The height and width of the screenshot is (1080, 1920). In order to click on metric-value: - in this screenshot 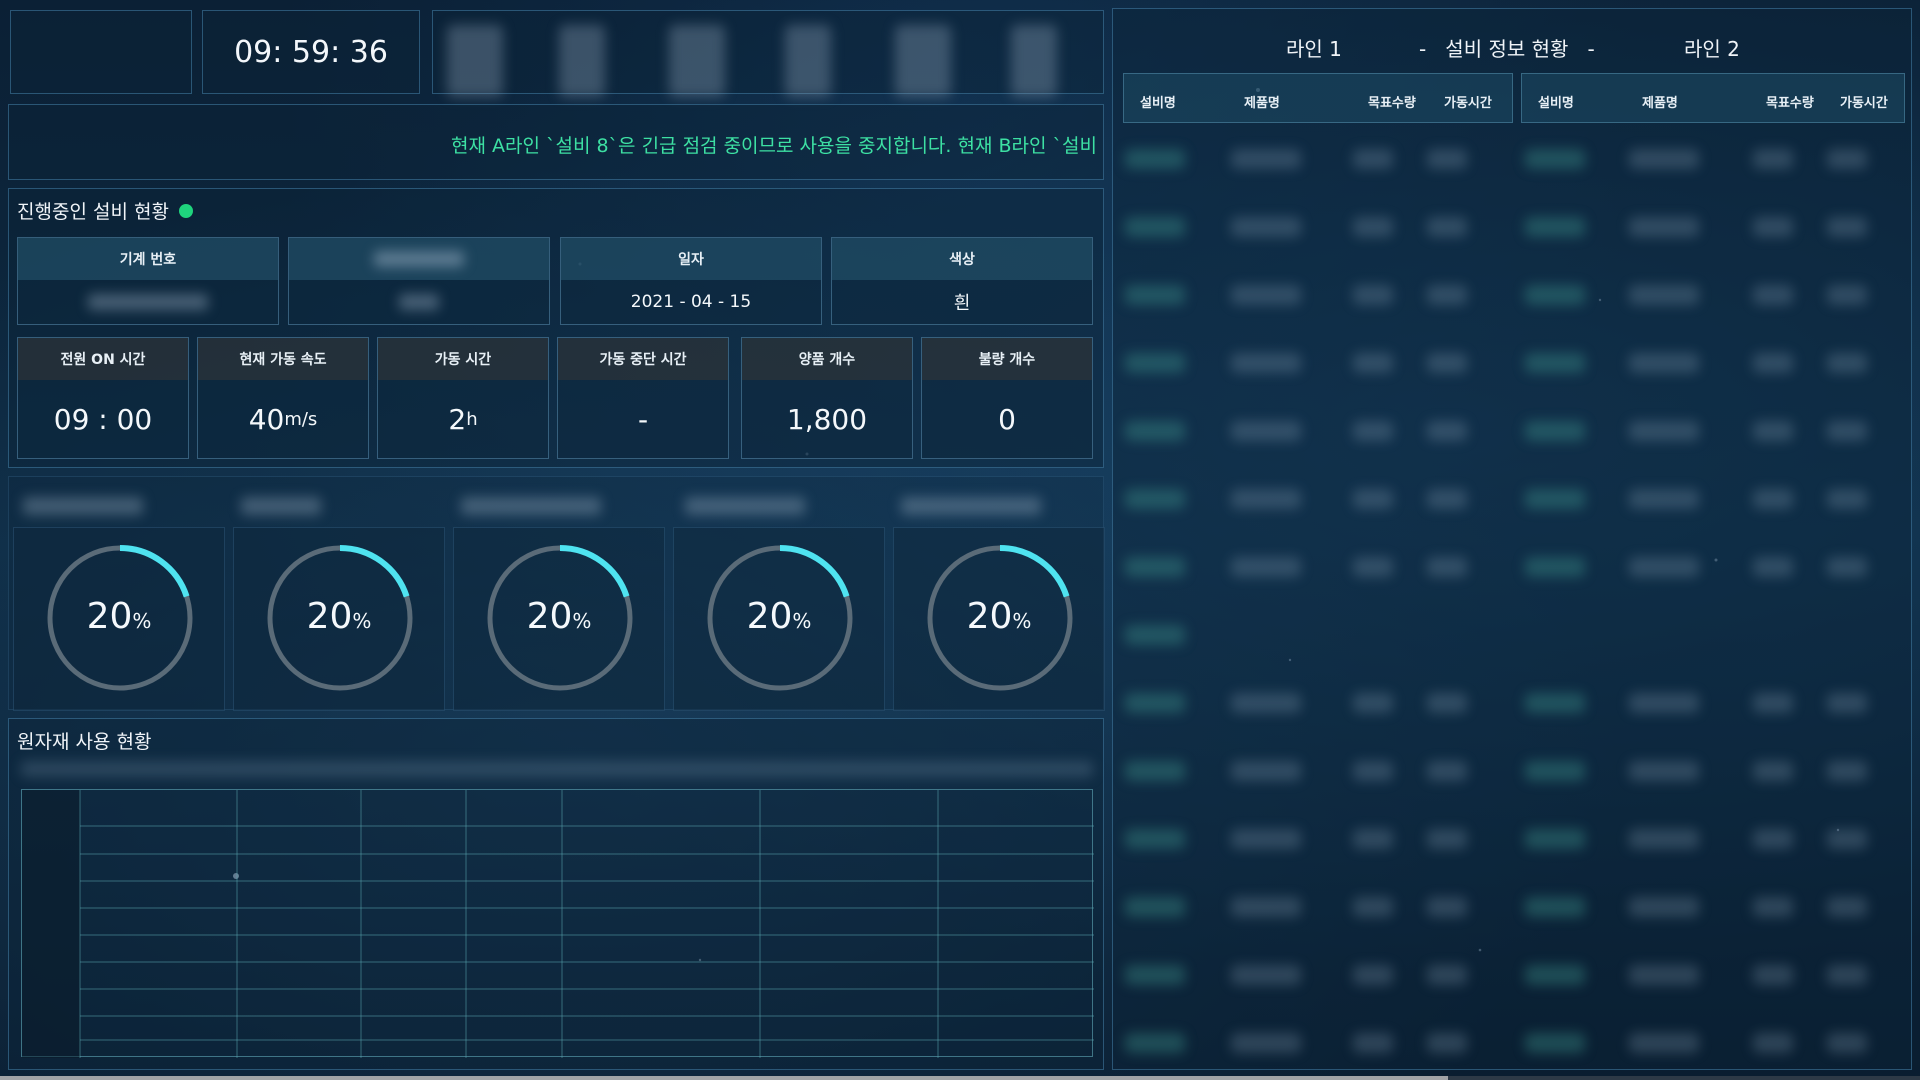, I will do `click(643, 419)`.